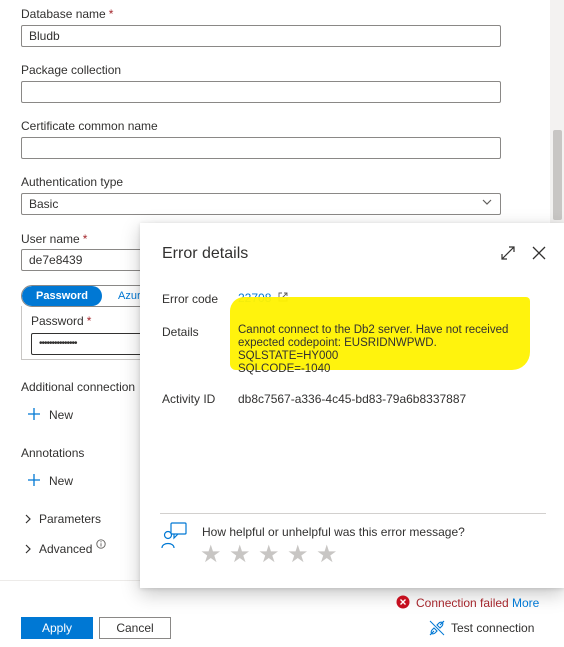 The width and height of the screenshot is (564, 647). I want to click on apply-button: Apply, so click(57, 628).